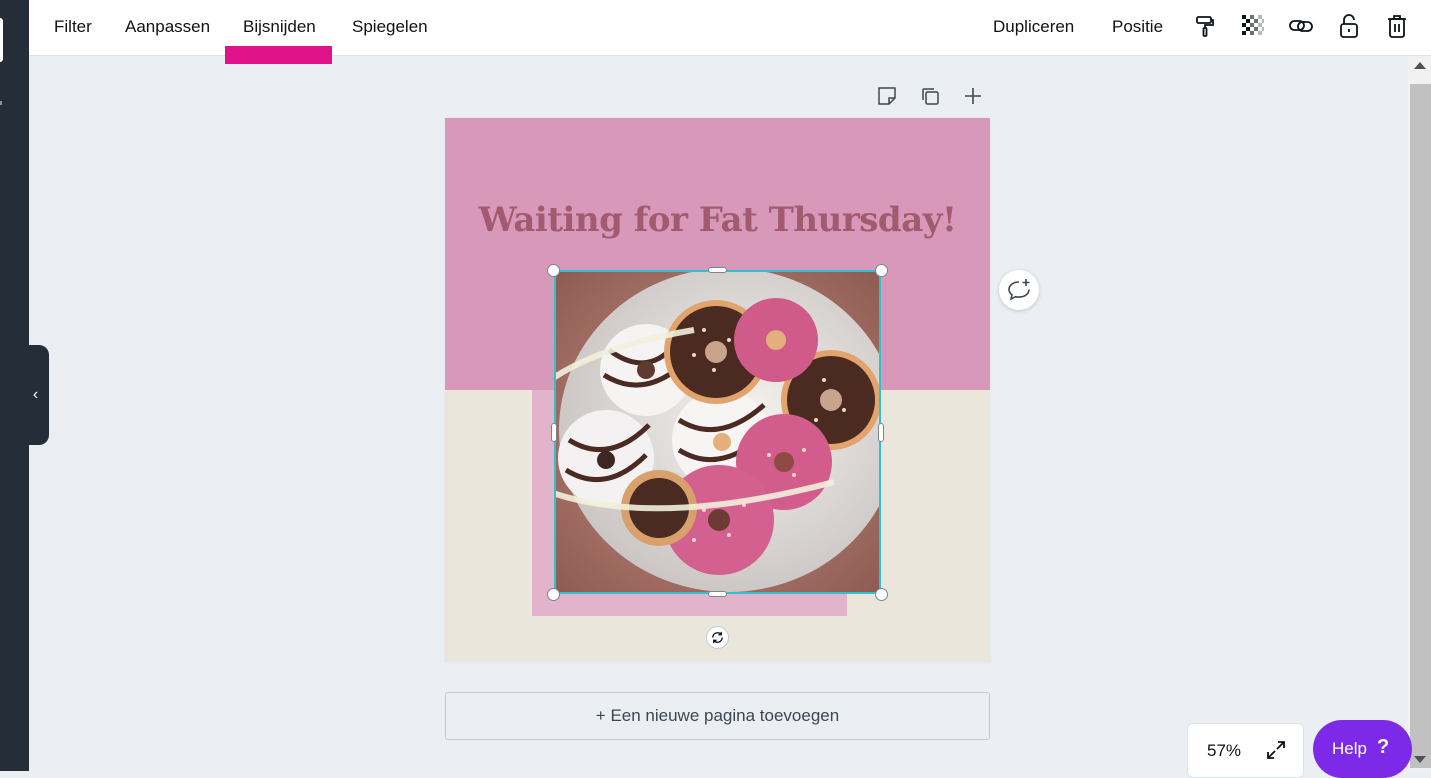 The image size is (1431, 778). I want to click on tab-spiegelen: Spiegelen, so click(390, 27).